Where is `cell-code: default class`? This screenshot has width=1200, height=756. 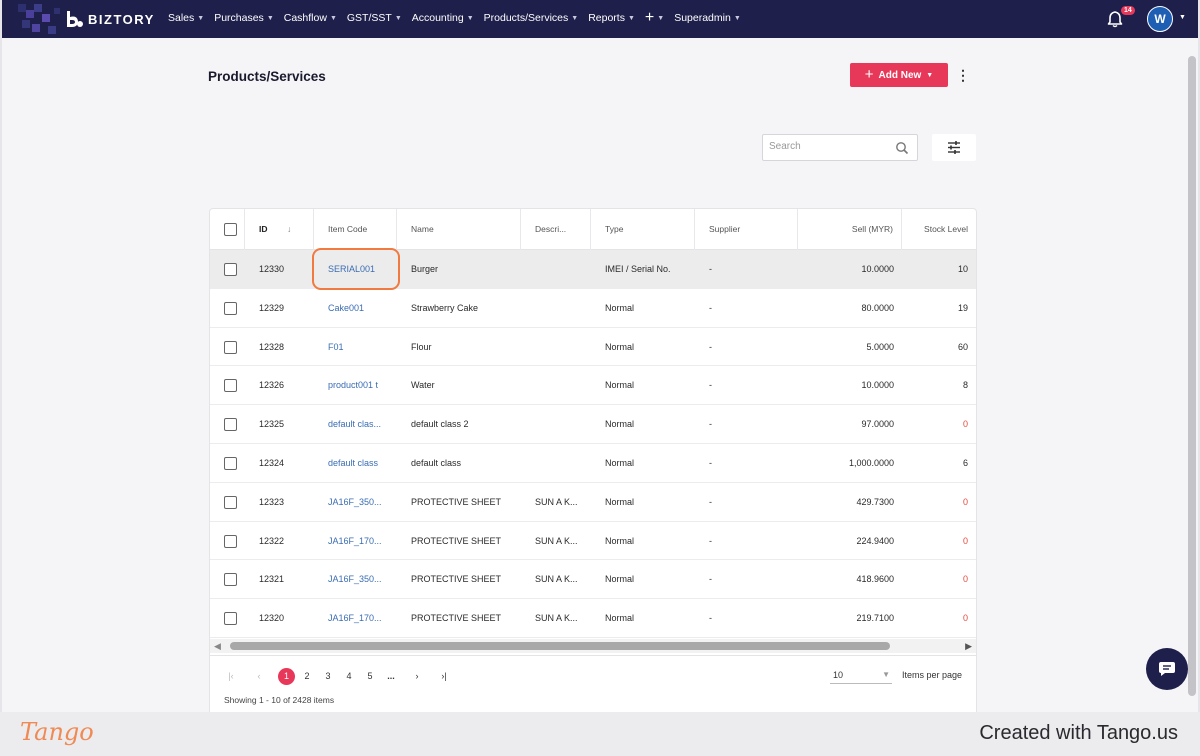 cell-code: default class is located at coordinates (355, 463).